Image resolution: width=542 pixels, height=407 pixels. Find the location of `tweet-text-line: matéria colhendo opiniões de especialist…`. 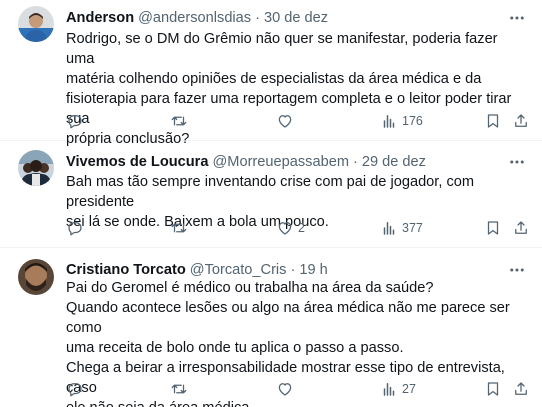

tweet-text-line: matéria colhendo opiniões de especialist… is located at coordinates (274, 79).